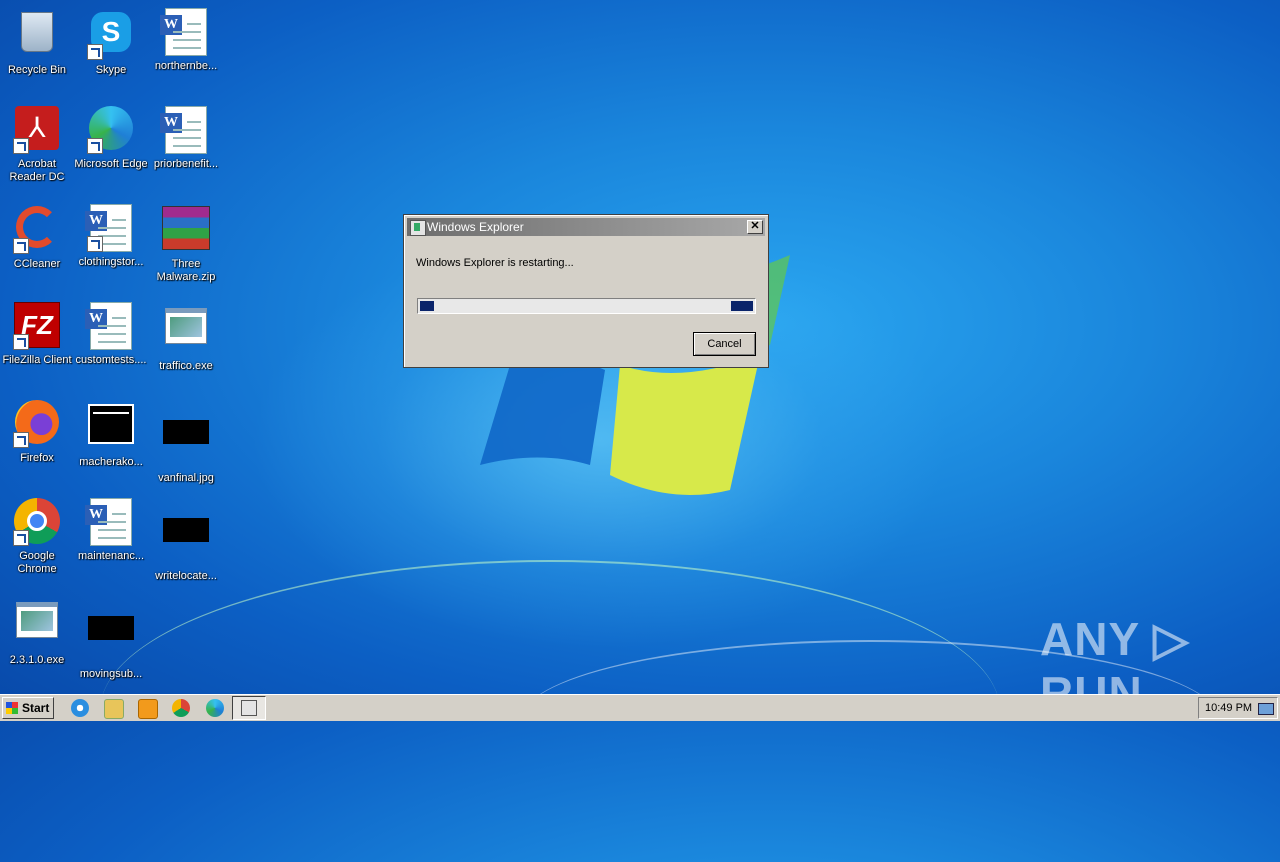  I want to click on show-desktop-icon, so click(1266, 709).